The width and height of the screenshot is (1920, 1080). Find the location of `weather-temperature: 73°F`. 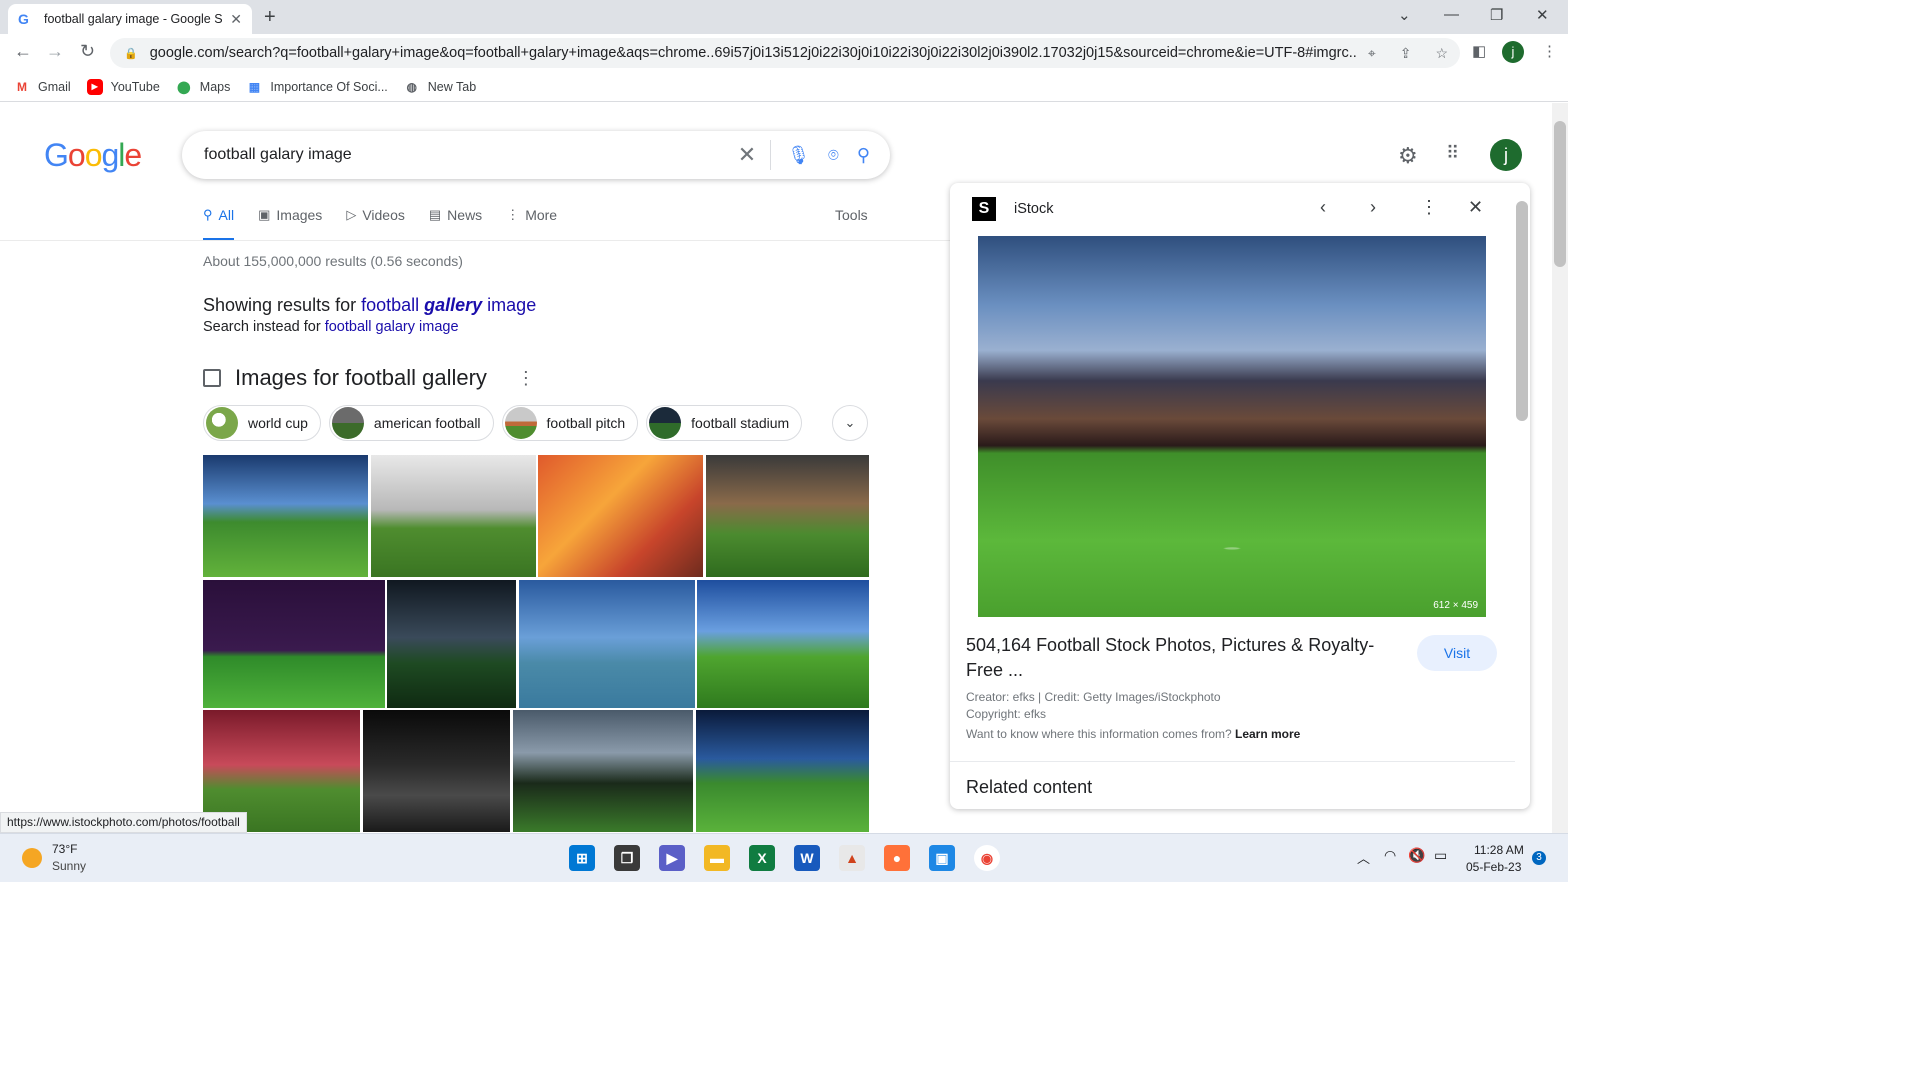

weather-temperature: 73°F is located at coordinates (64, 849).